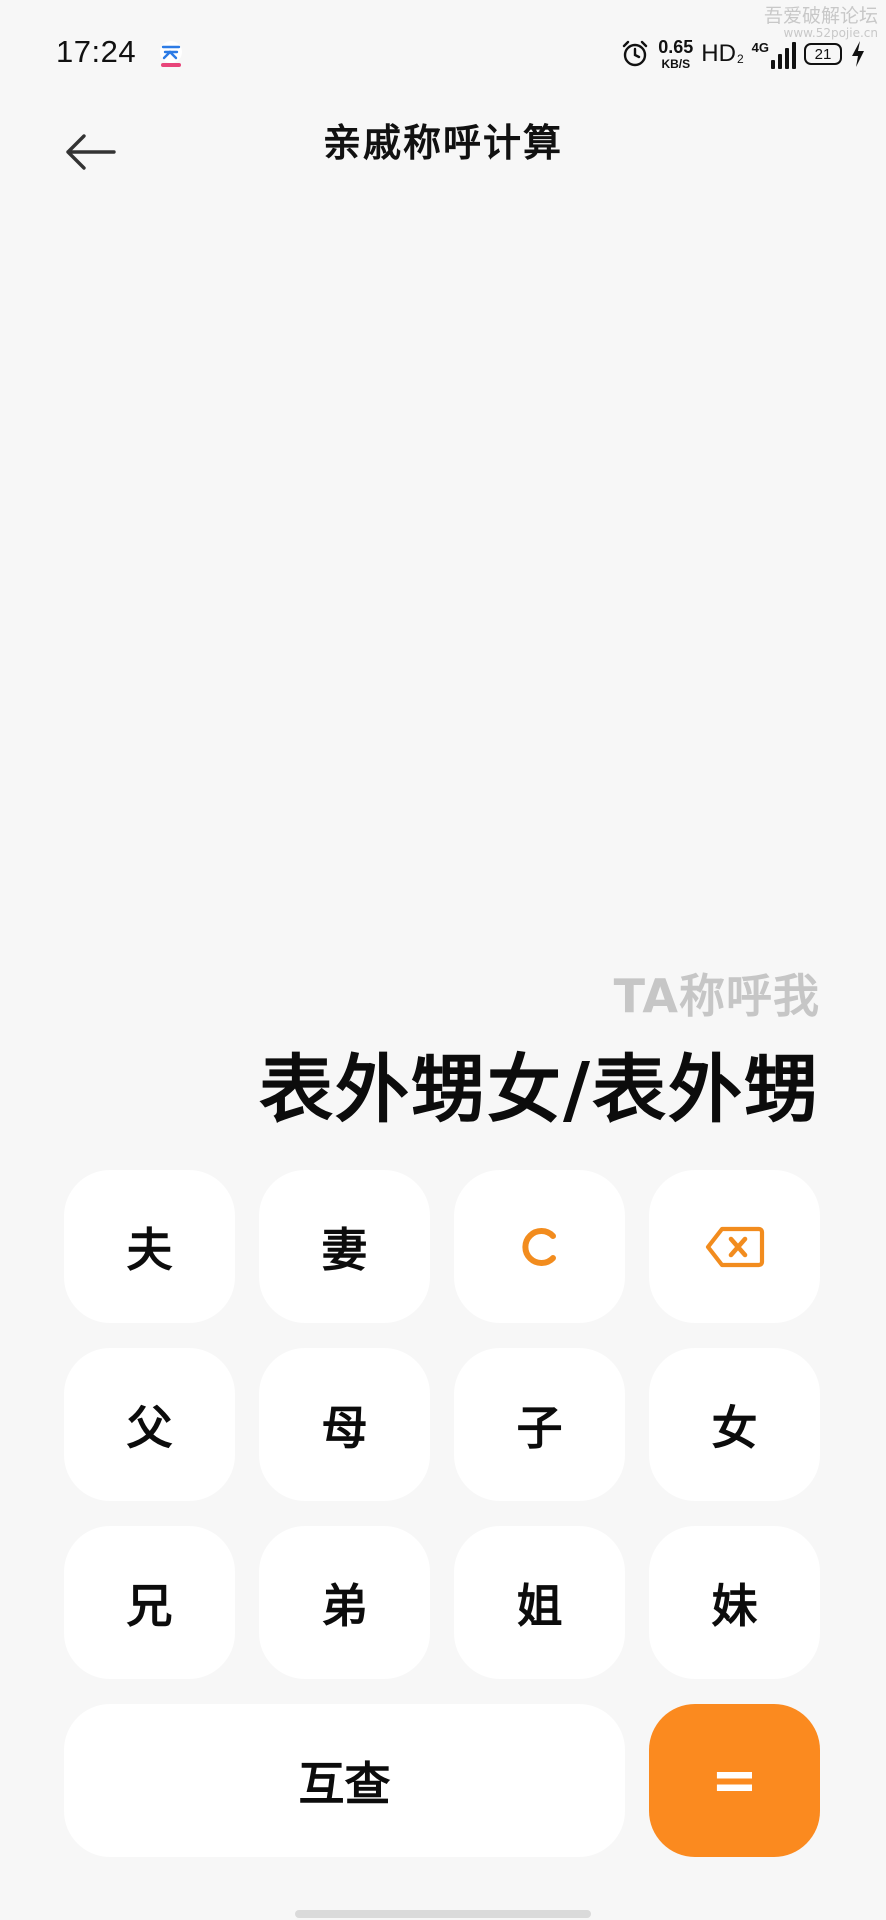  I want to click on battery-level: 21, so click(823, 54).